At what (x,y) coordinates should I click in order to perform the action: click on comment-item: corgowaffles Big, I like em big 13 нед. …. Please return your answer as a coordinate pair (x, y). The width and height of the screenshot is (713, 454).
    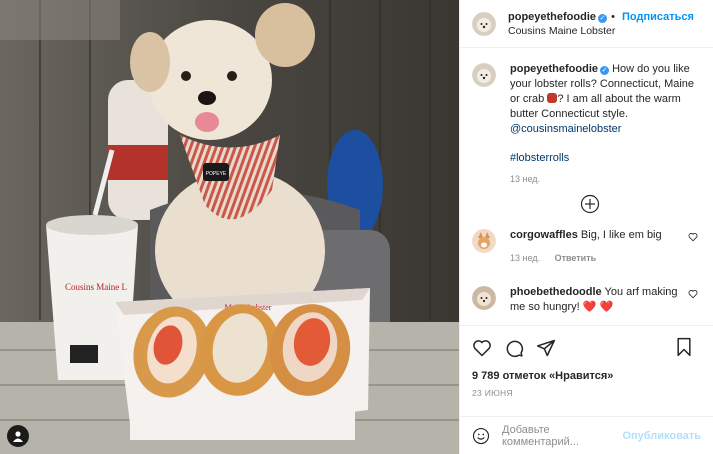
    Looking at the image, I should click on (587, 247).